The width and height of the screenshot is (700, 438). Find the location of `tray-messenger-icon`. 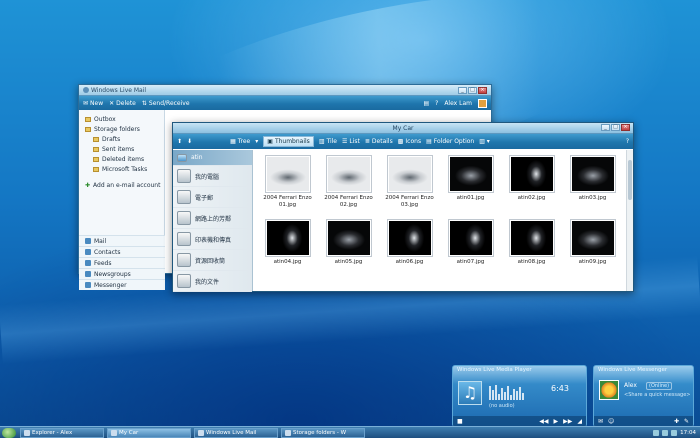

tray-messenger-icon is located at coordinates (674, 432).